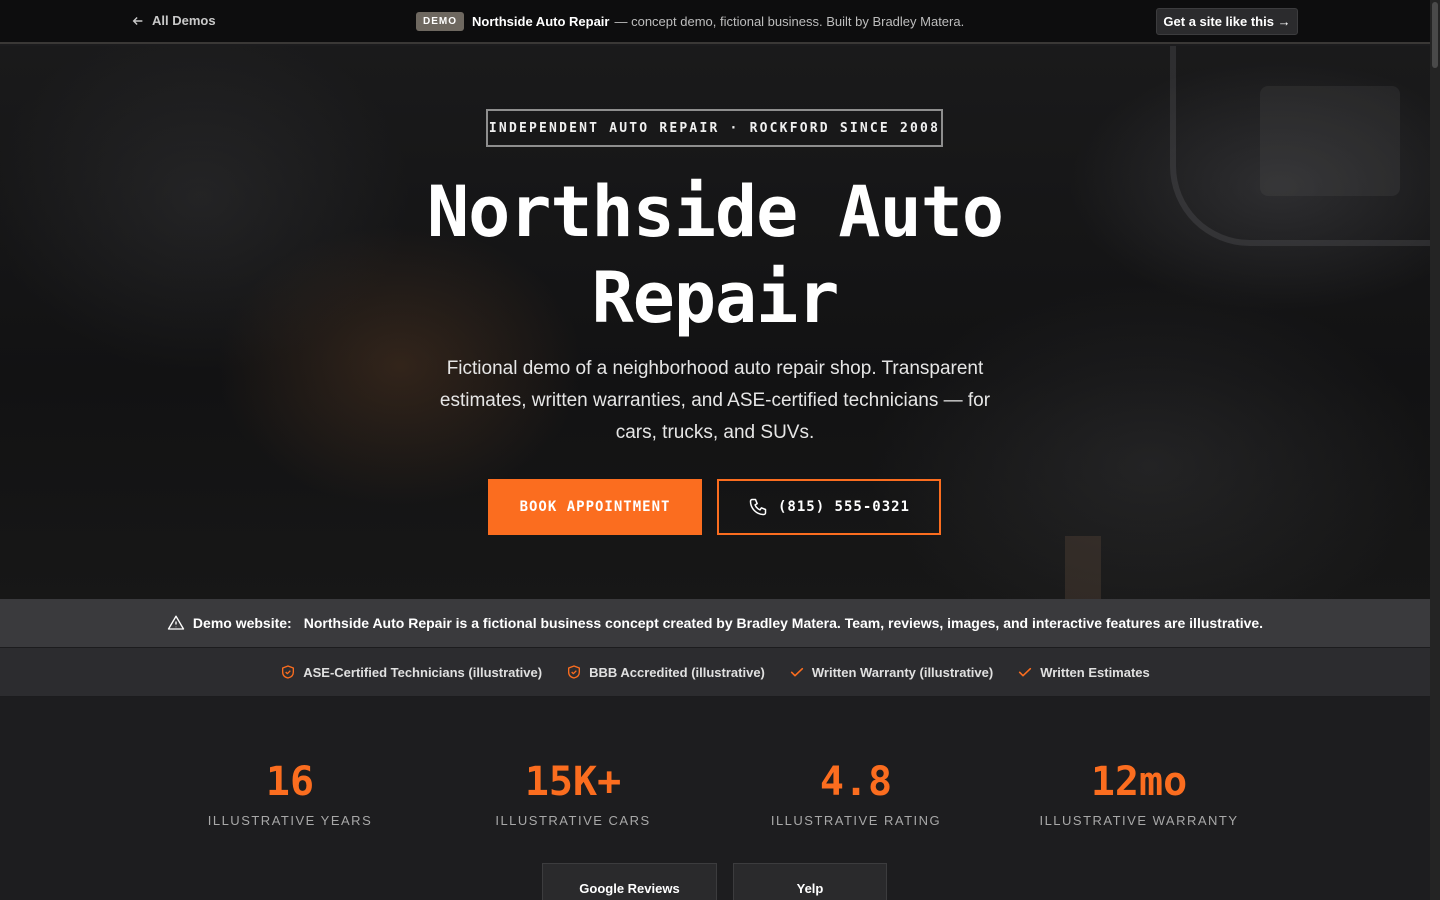  I want to click on all-demos-link: All Demos, so click(173, 20).